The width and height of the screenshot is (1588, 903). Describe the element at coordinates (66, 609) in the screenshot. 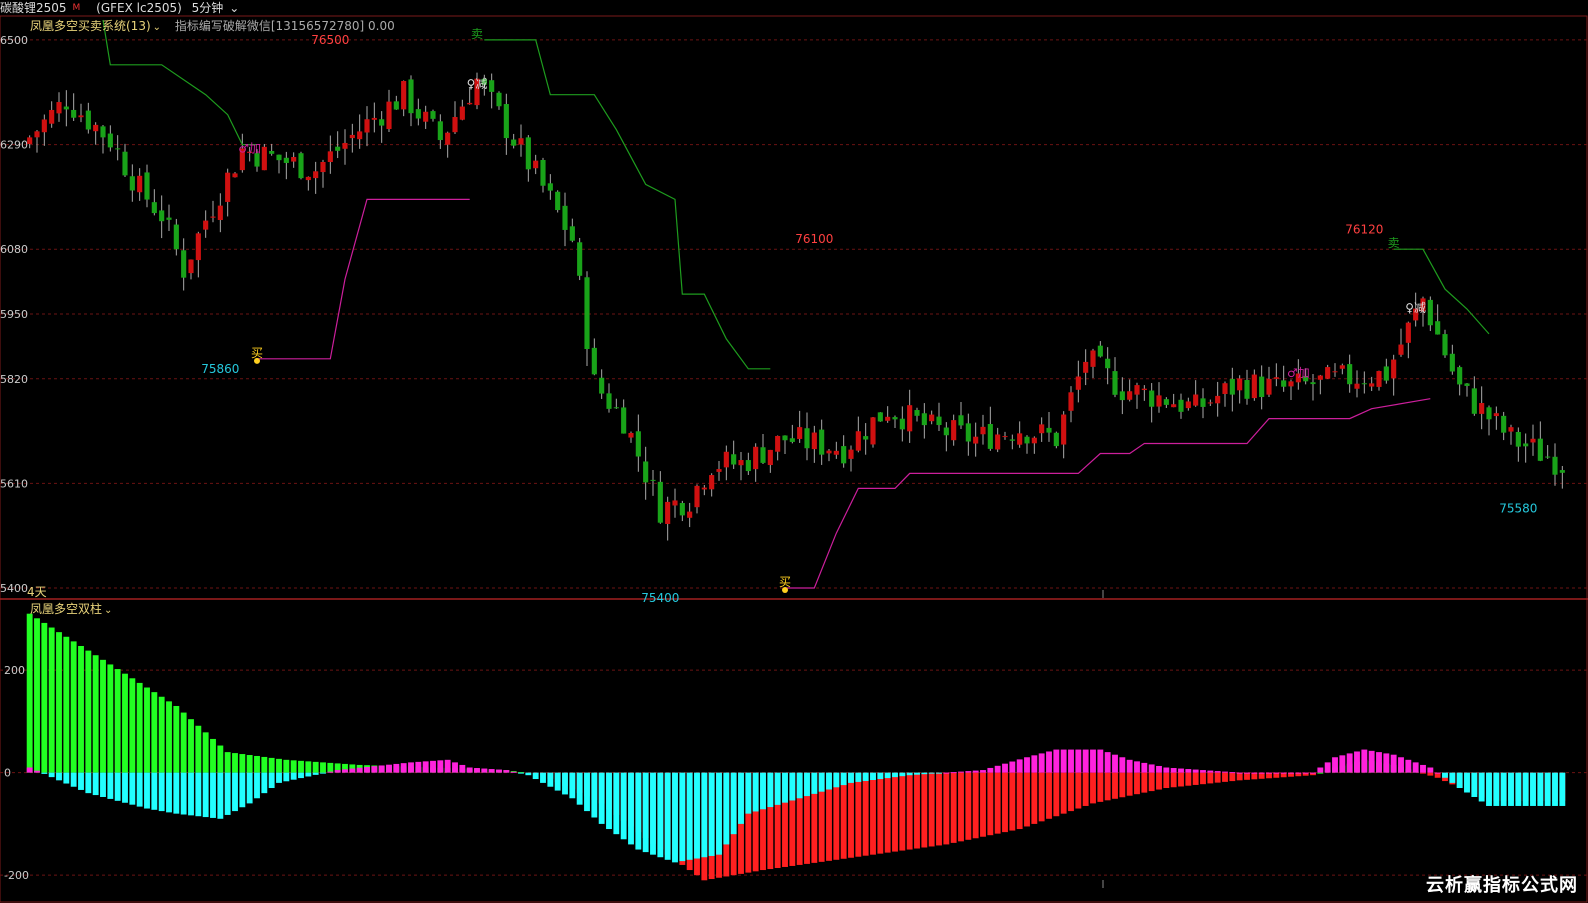

I see `sub-indicator-name: 凤凰多空双柱` at that location.